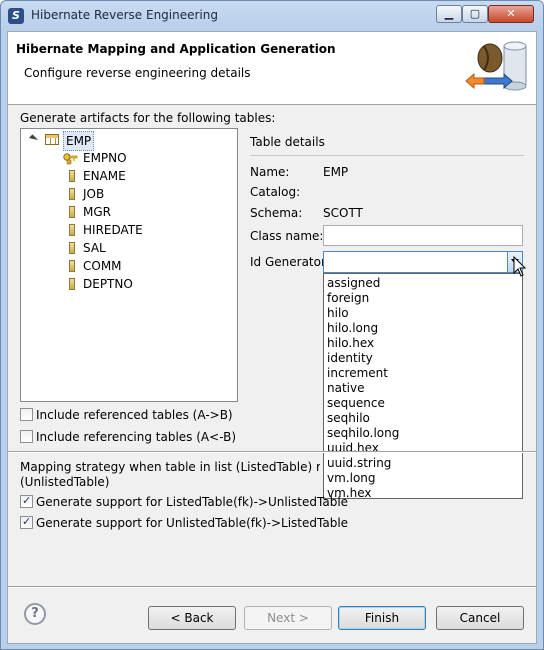  I want to click on catalog-label: Catalog:, so click(275, 192).